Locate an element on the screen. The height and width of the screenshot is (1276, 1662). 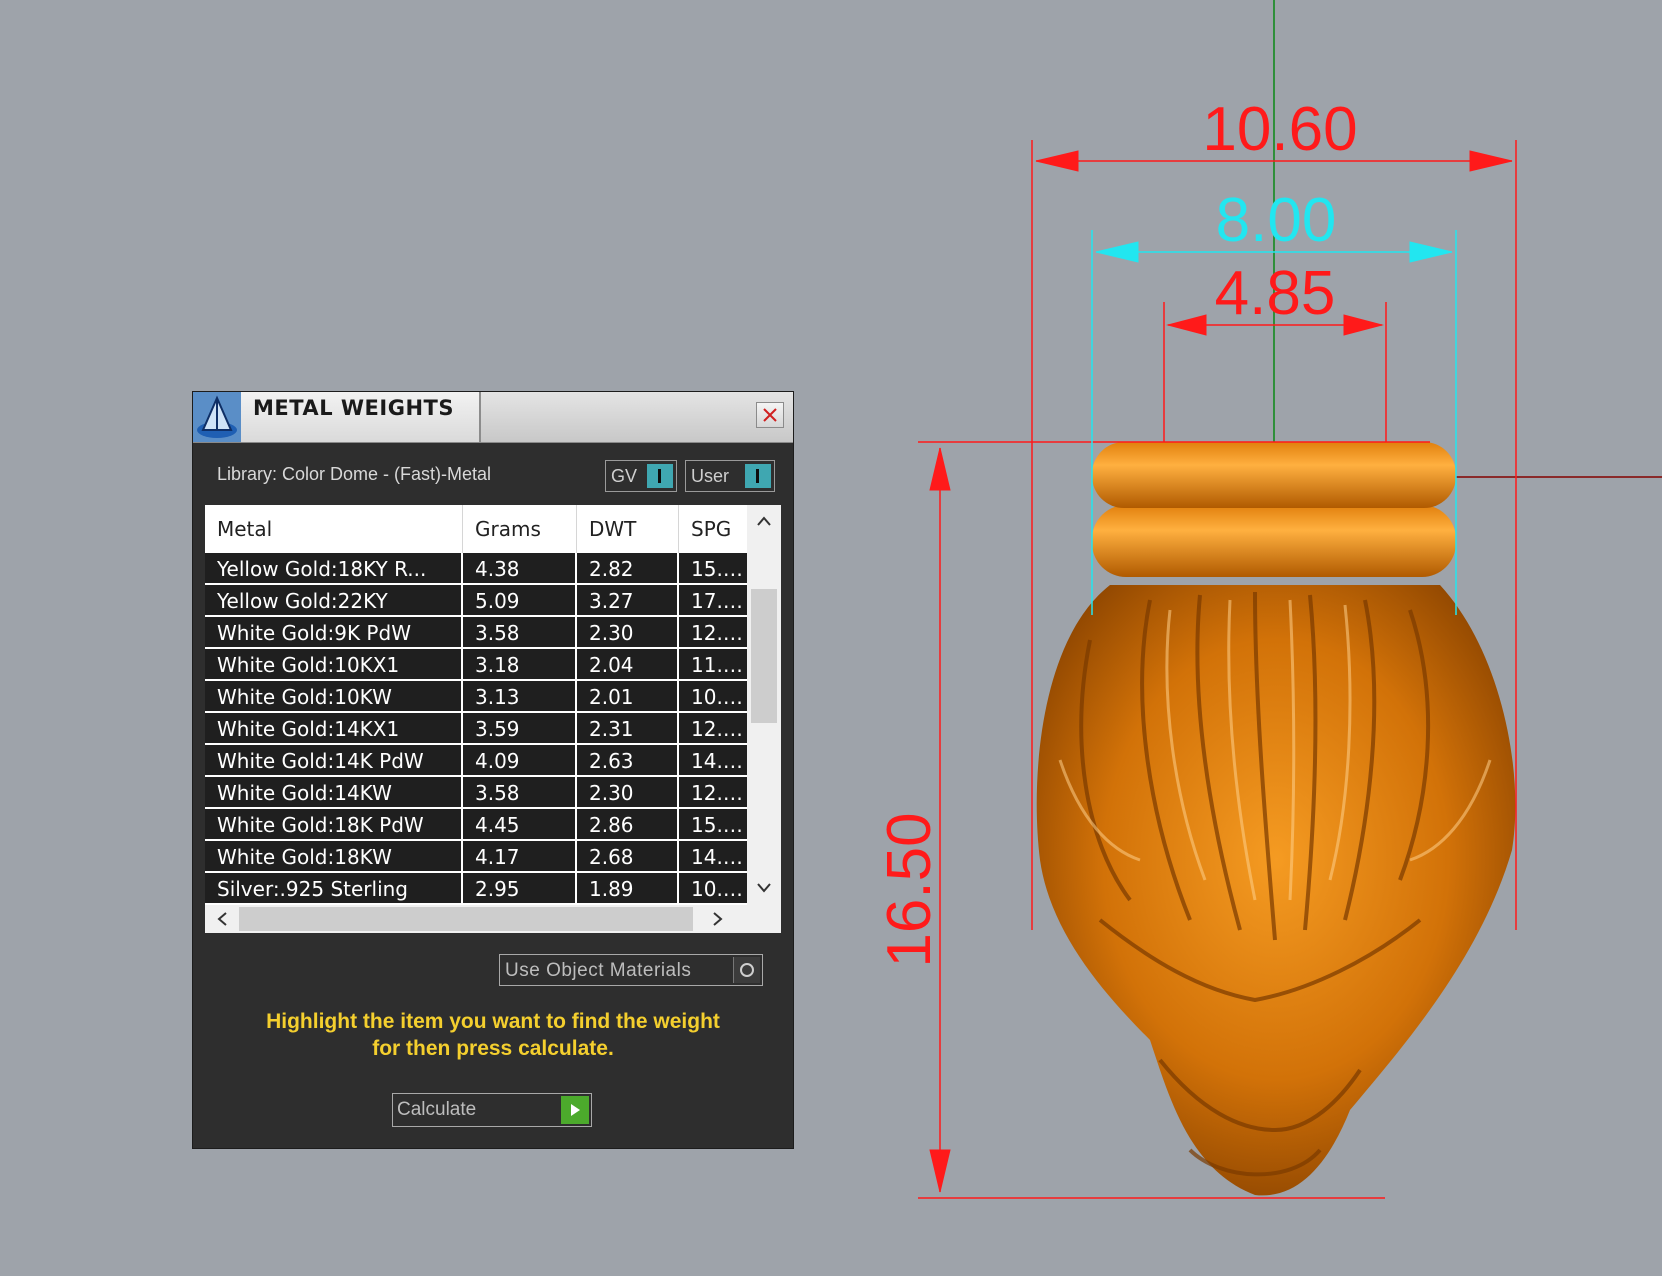
horizontal-scroll-thumb is located at coordinates (466, 919).